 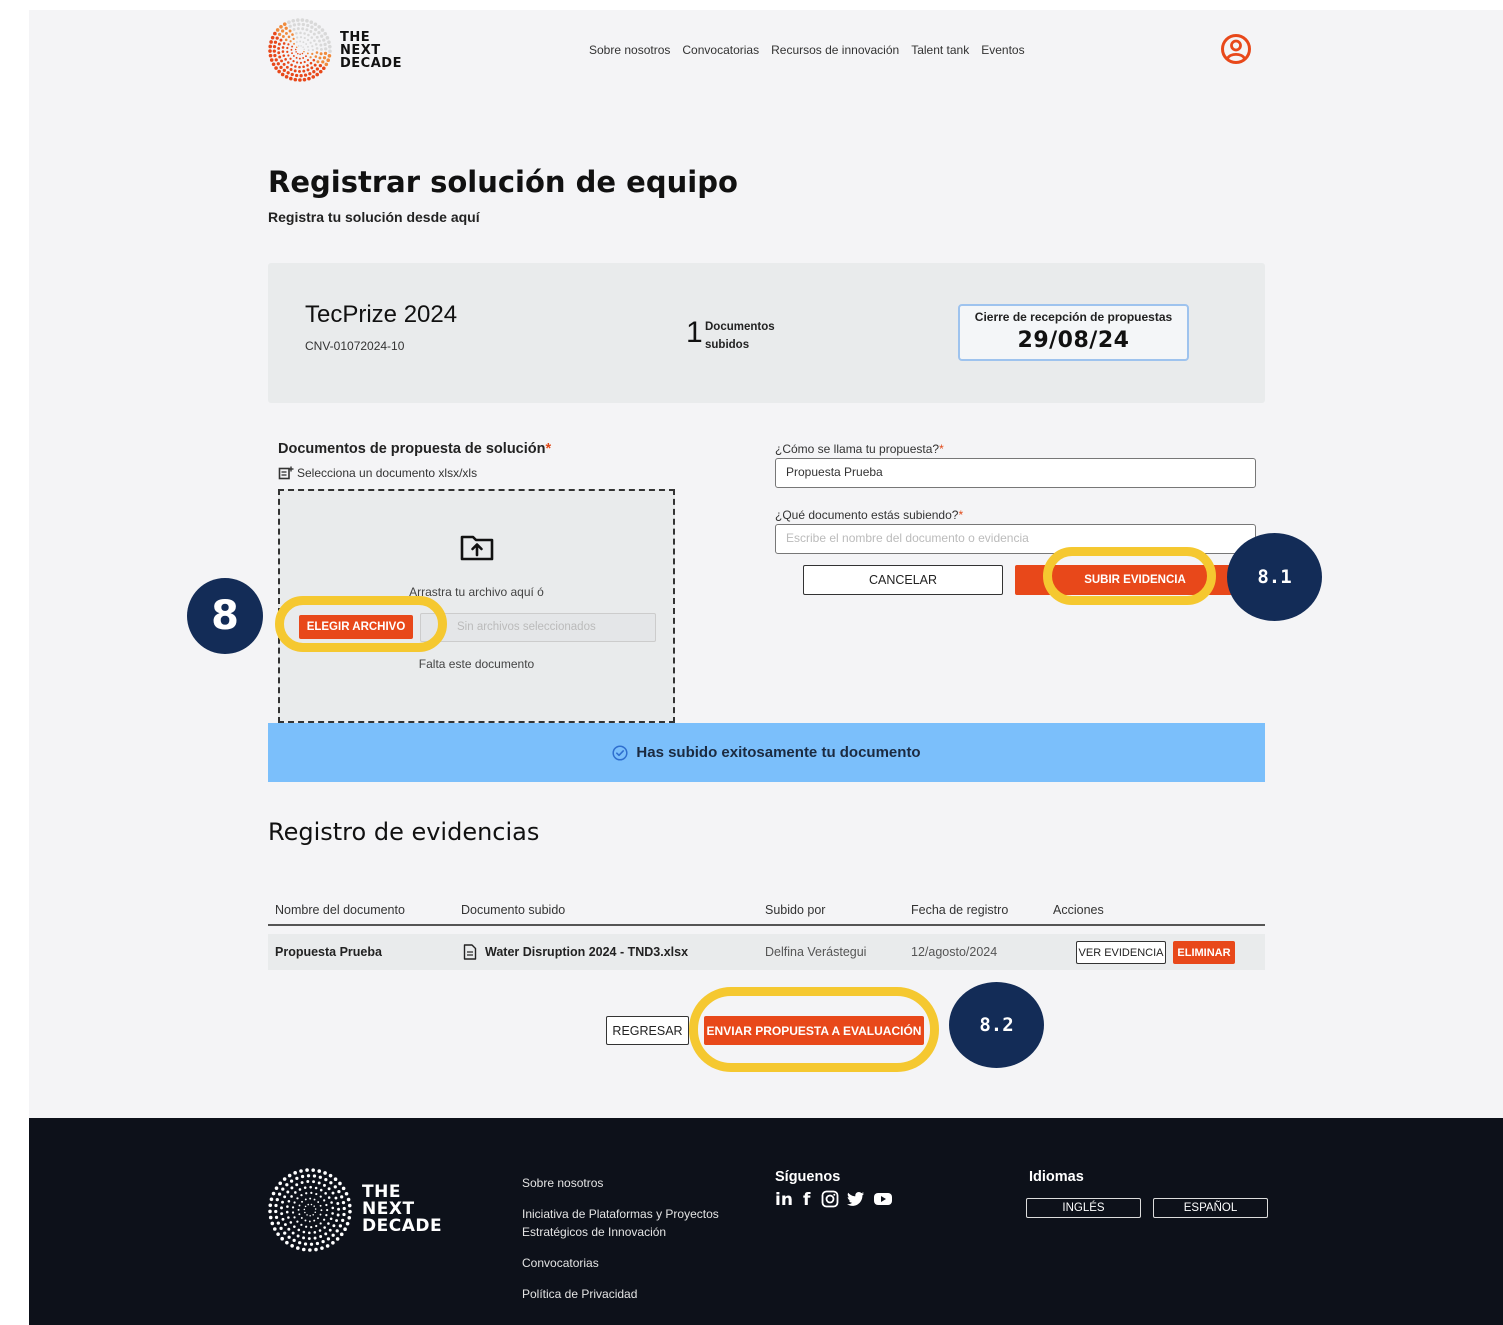 I want to click on logo-text-decade: DECADE, so click(x=371, y=63).